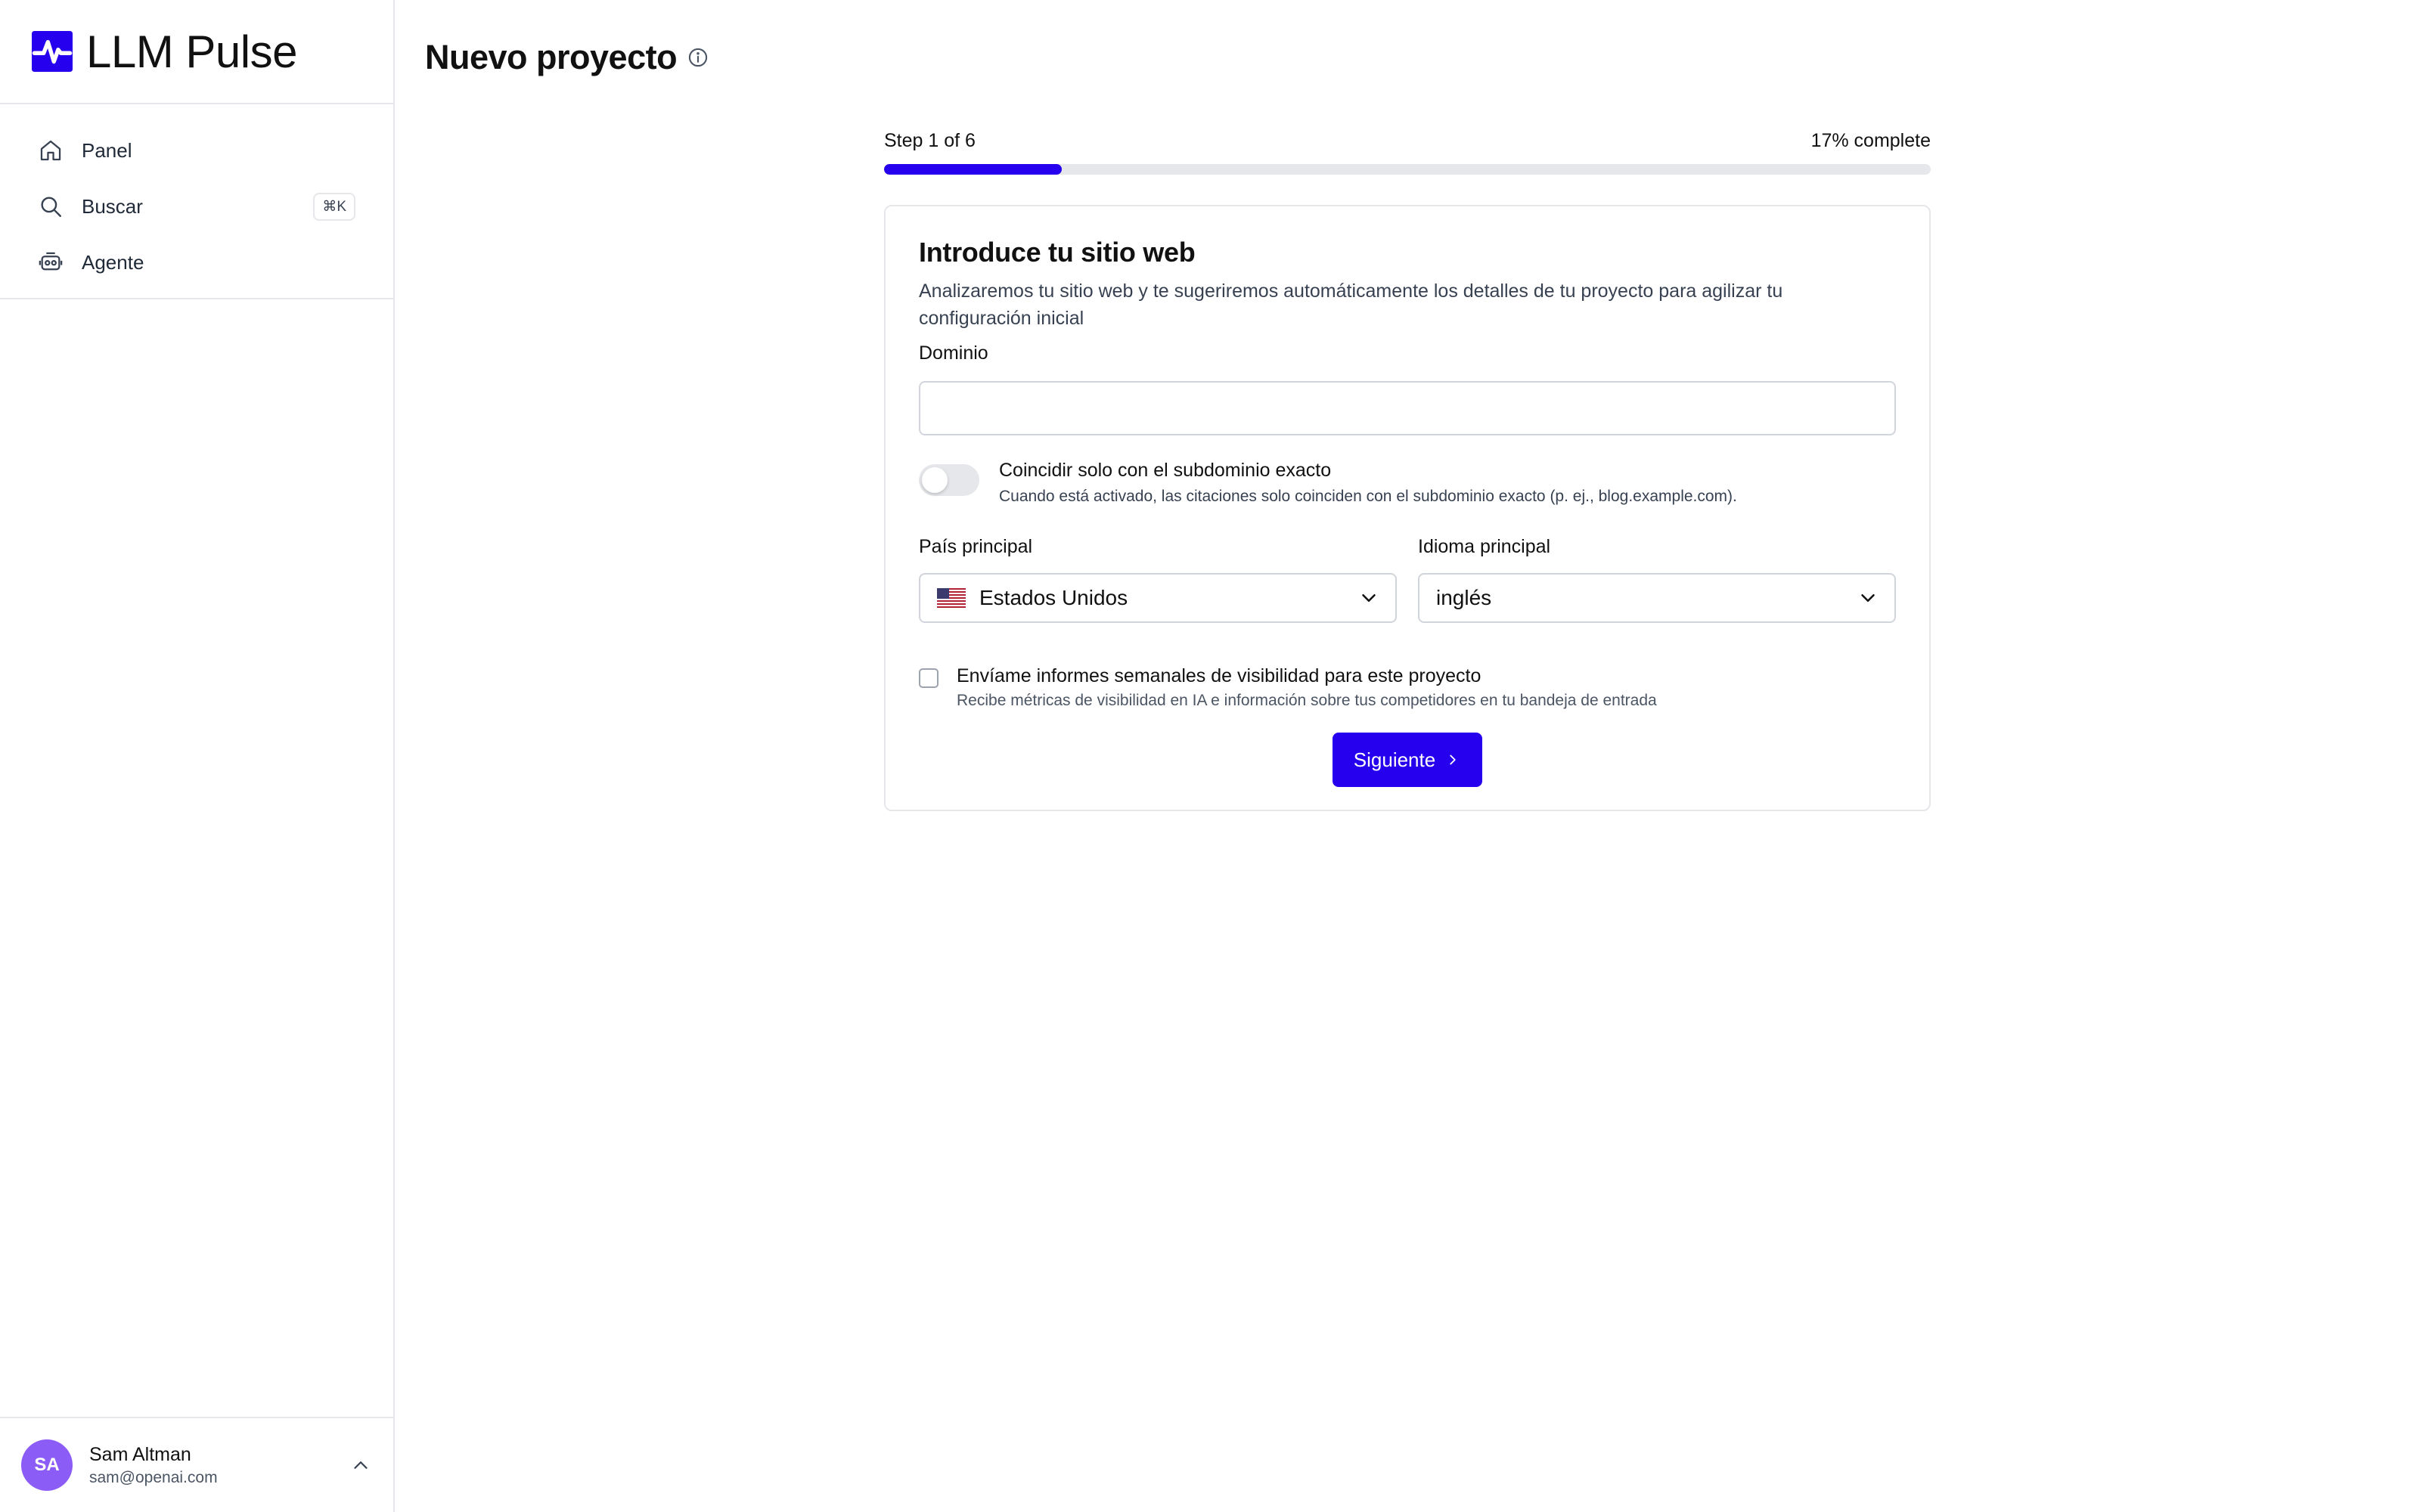 The height and width of the screenshot is (1512, 2420). What do you see at coordinates (551, 57) in the screenshot?
I see `page-title: Nuevo proyecto` at bounding box center [551, 57].